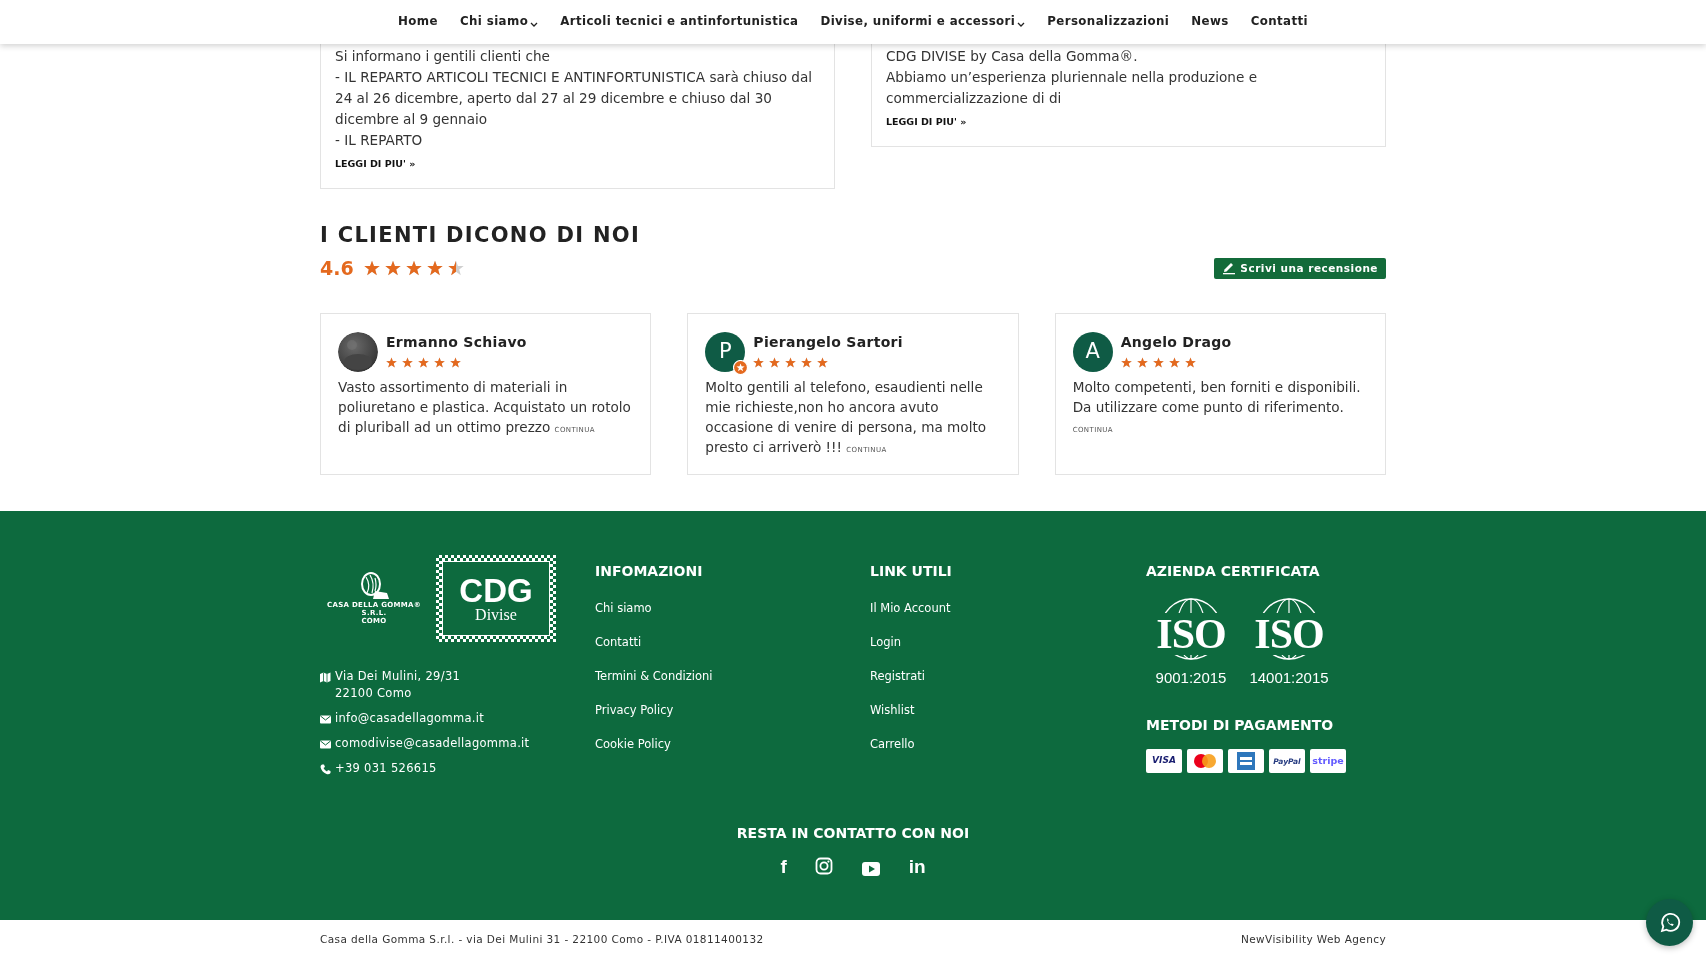 Image resolution: width=1706 pixels, height=960 pixels. What do you see at coordinates (386, 768) in the screenshot?
I see `contact-text: +39 031 526615` at bounding box center [386, 768].